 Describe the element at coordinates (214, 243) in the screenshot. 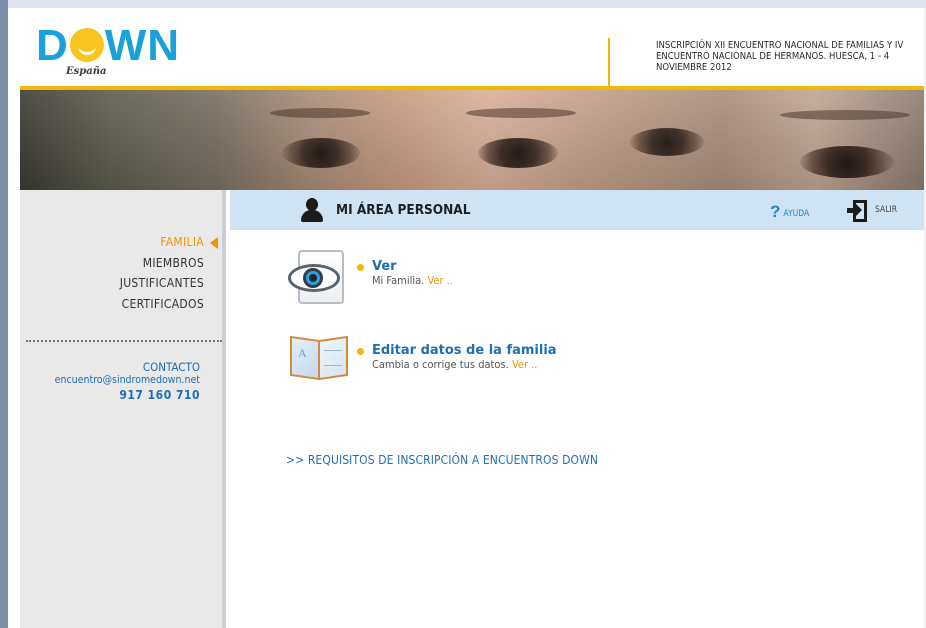

I see `active-arrow-icon` at that location.